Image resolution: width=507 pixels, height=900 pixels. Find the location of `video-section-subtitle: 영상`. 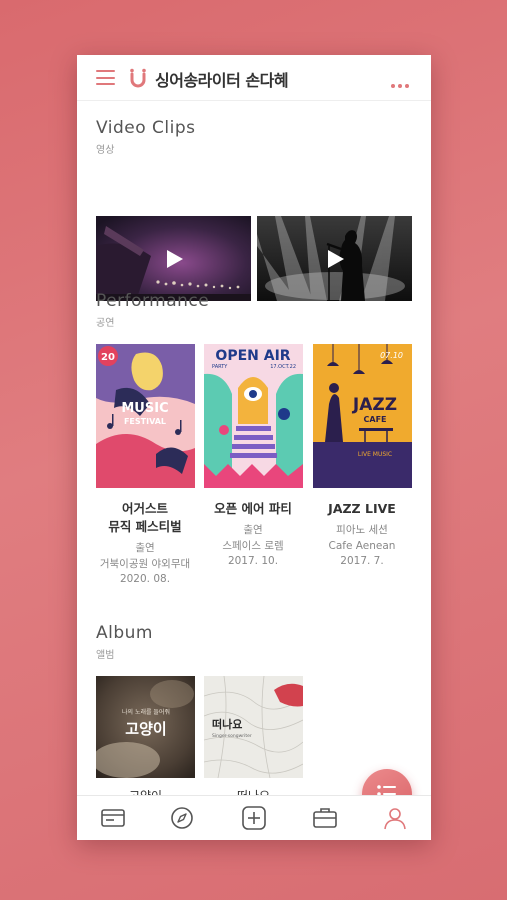

video-section-subtitle: 영상 is located at coordinates (105, 150).